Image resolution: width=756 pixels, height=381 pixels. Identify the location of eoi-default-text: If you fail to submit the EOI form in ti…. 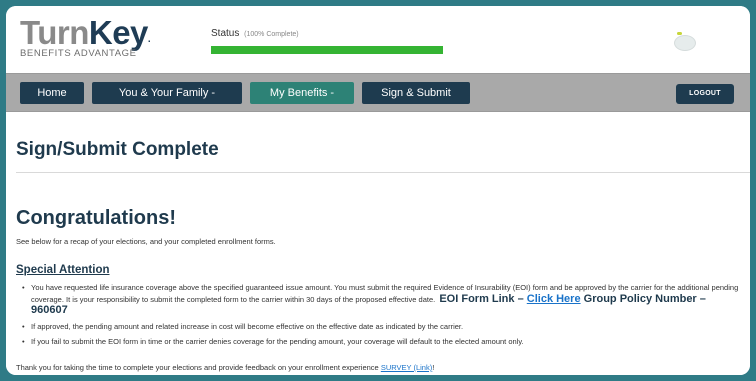
(277, 341).